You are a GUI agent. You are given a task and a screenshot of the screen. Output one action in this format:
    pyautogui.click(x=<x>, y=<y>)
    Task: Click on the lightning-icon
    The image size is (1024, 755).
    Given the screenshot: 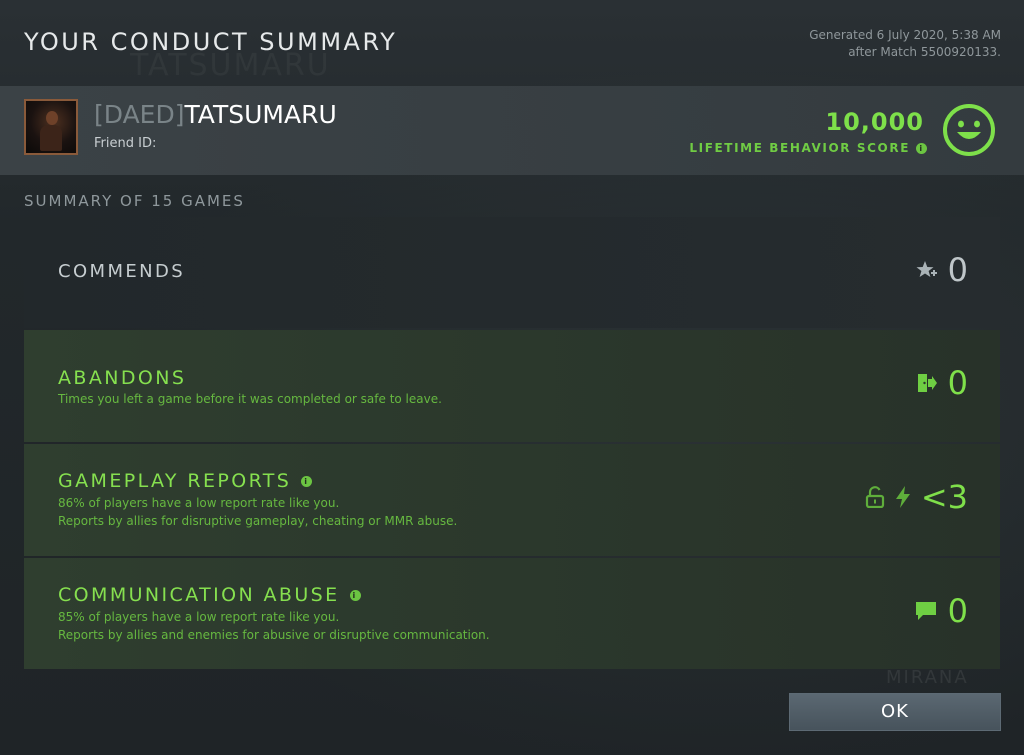 What is the action you would take?
    pyautogui.click(x=902, y=497)
    